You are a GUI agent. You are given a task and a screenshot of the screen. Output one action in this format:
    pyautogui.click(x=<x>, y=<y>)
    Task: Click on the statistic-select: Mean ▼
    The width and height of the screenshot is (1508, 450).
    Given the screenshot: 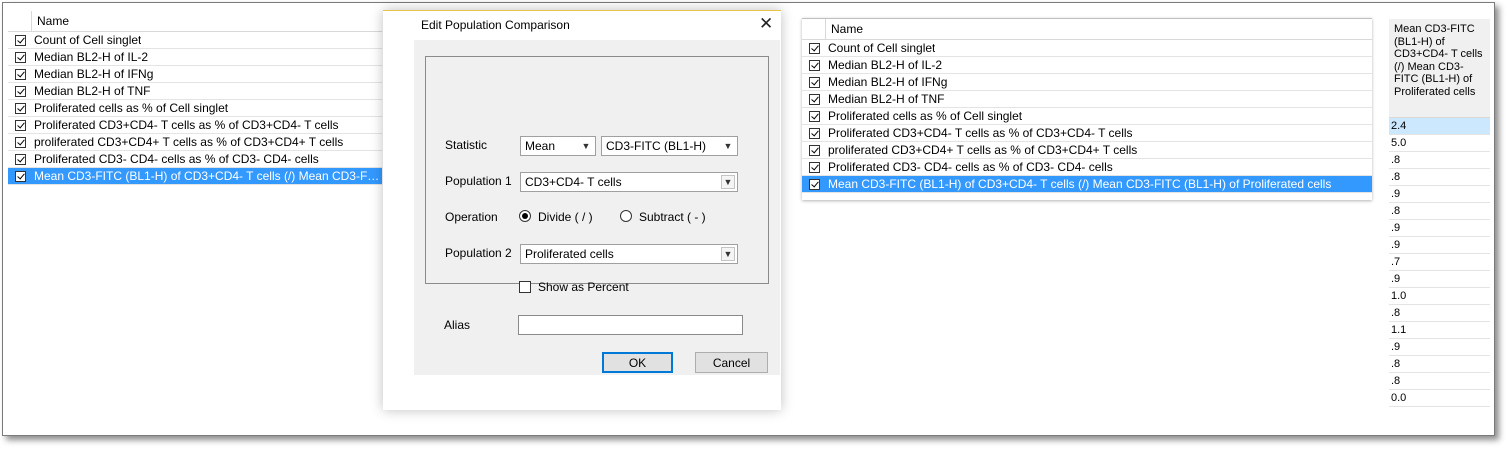 What is the action you would take?
    pyautogui.click(x=558, y=146)
    